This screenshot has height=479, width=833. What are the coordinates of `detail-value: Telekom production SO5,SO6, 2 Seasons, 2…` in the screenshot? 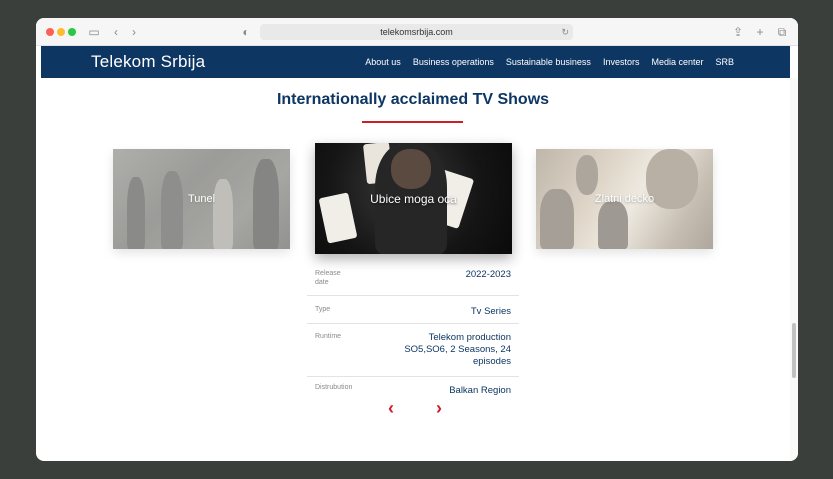 It's located at (457, 349).